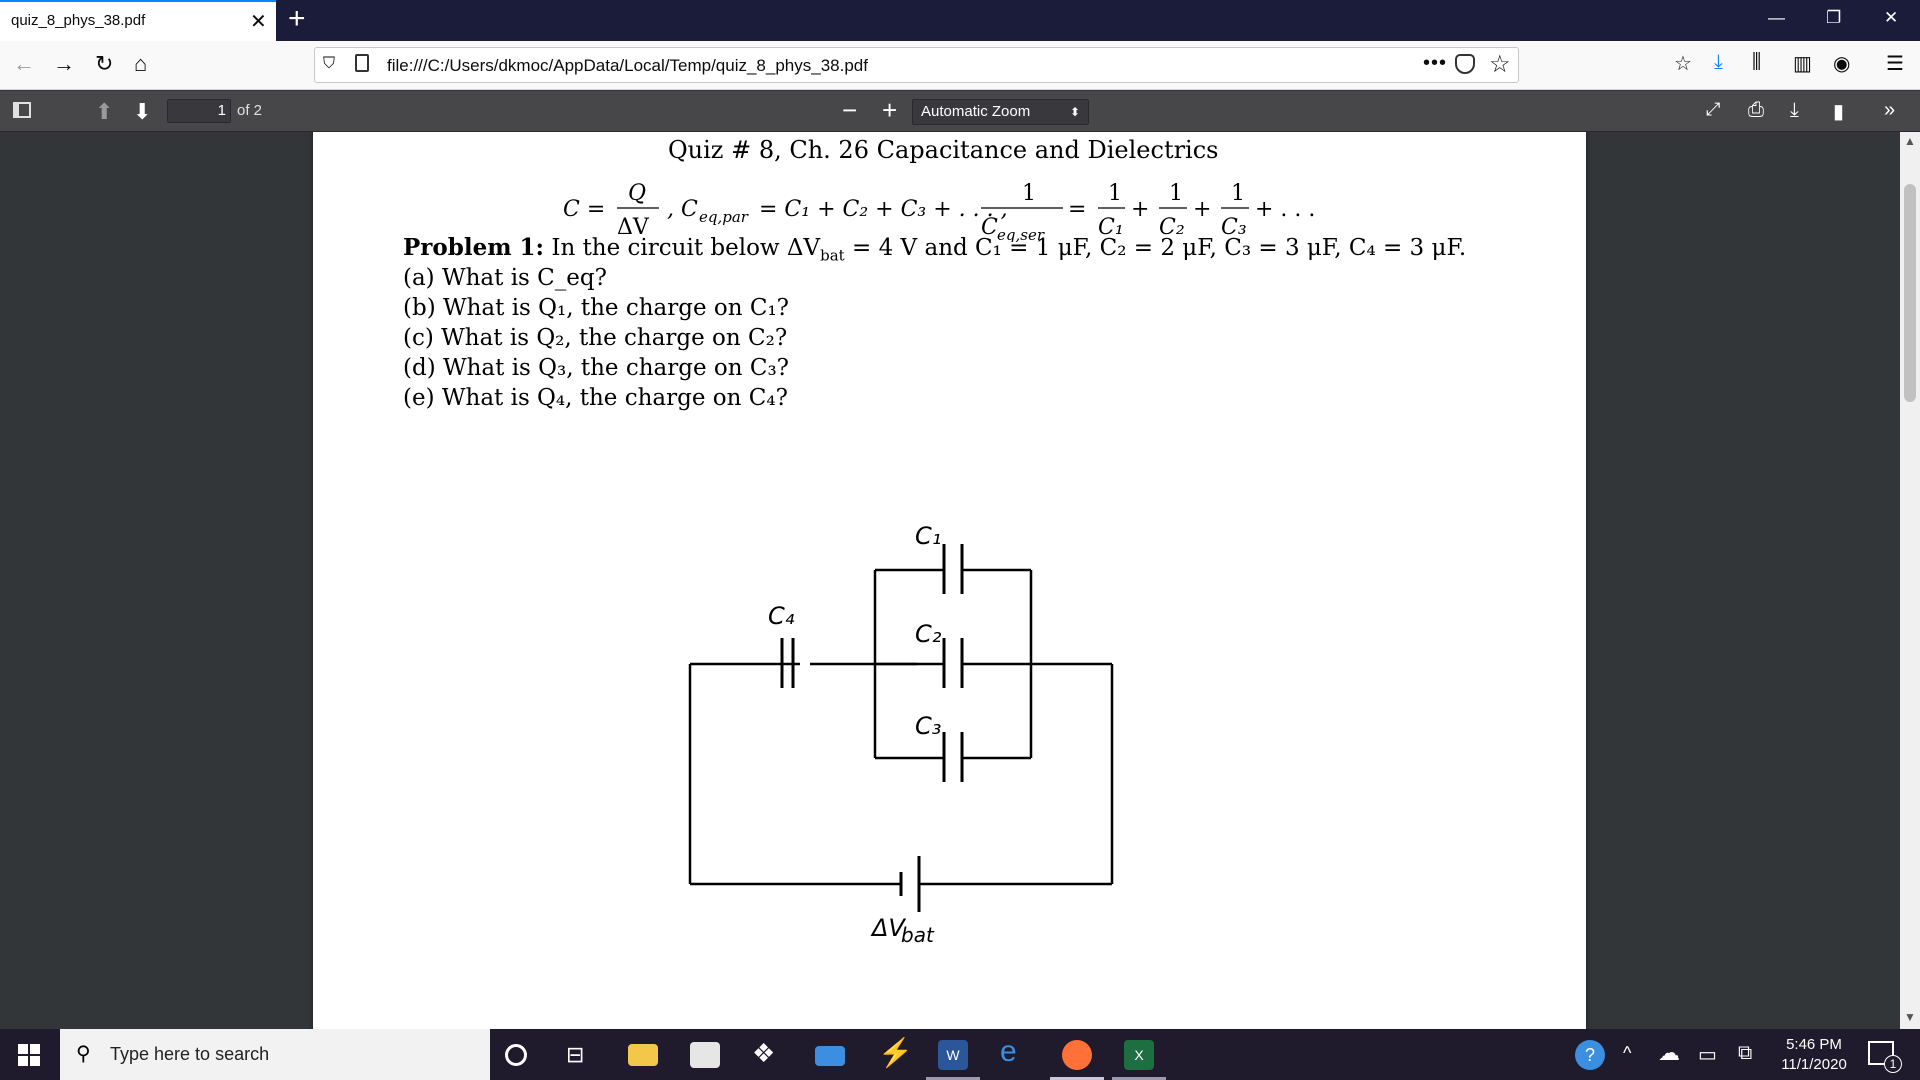 Image resolution: width=1920 pixels, height=1080 pixels. Describe the element at coordinates (724, 217) in the screenshot. I see `formula-par-sub: eq,par` at that location.